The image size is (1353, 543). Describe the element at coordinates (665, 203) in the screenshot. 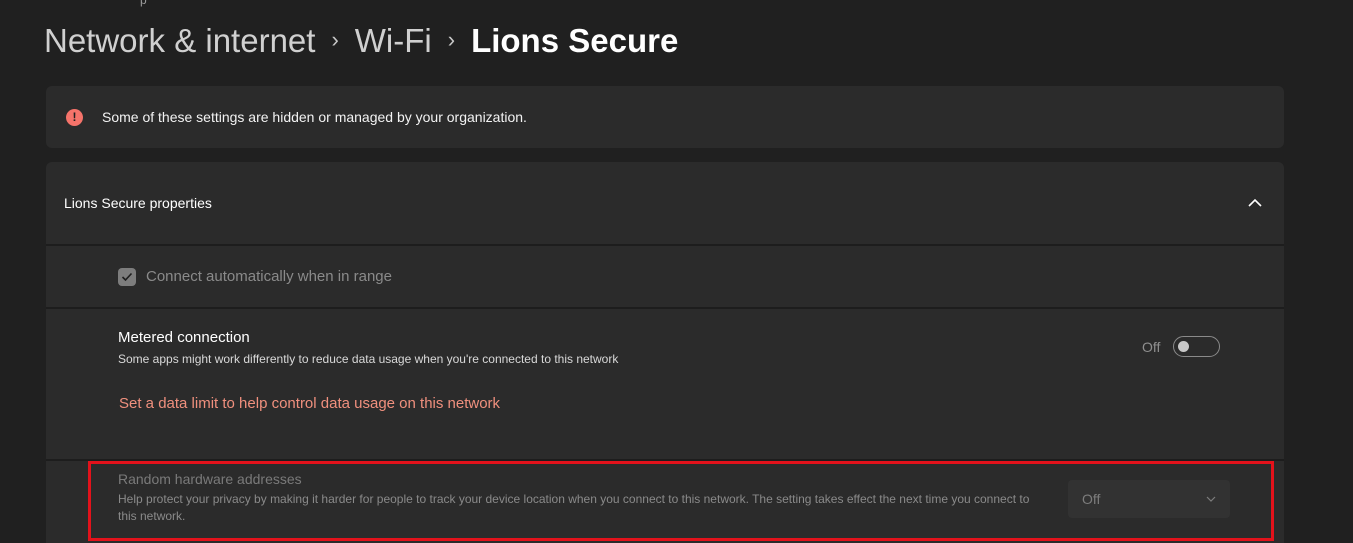

I see `properties-header: Lions Secure properties` at that location.